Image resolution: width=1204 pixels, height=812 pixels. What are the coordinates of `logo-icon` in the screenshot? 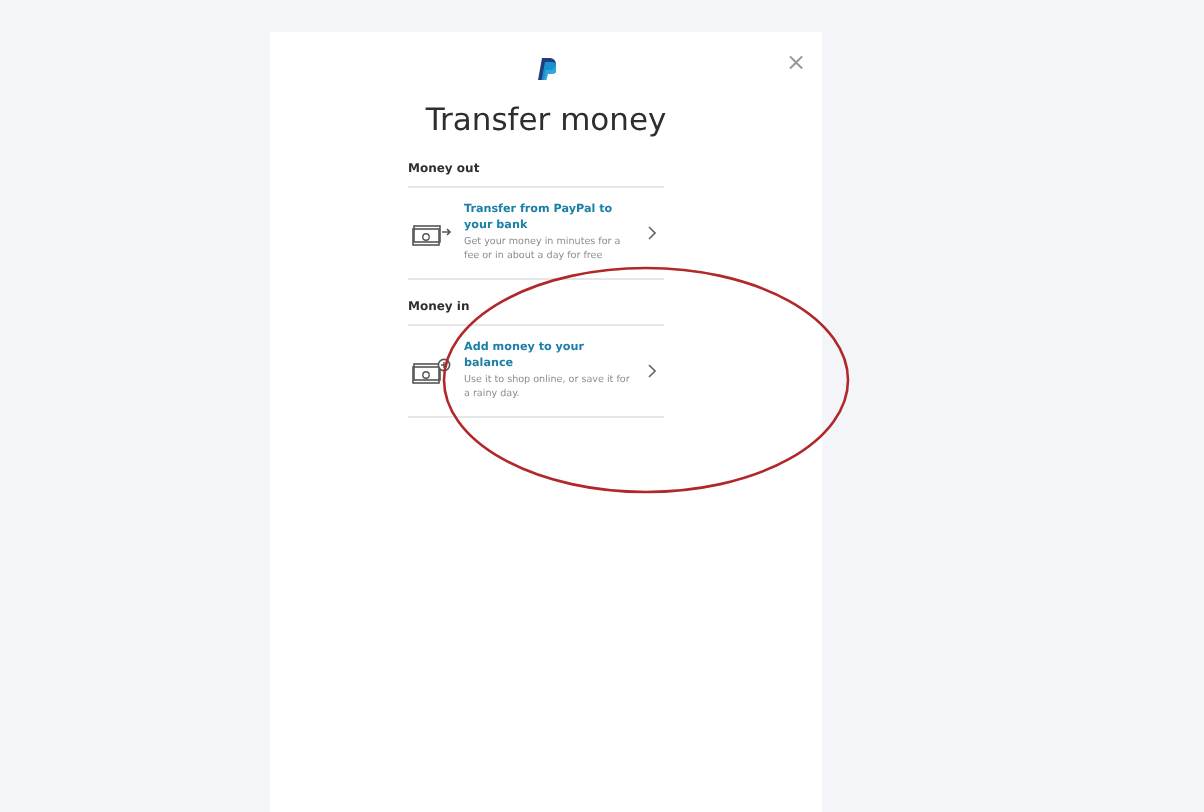 It's located at (546, 69).